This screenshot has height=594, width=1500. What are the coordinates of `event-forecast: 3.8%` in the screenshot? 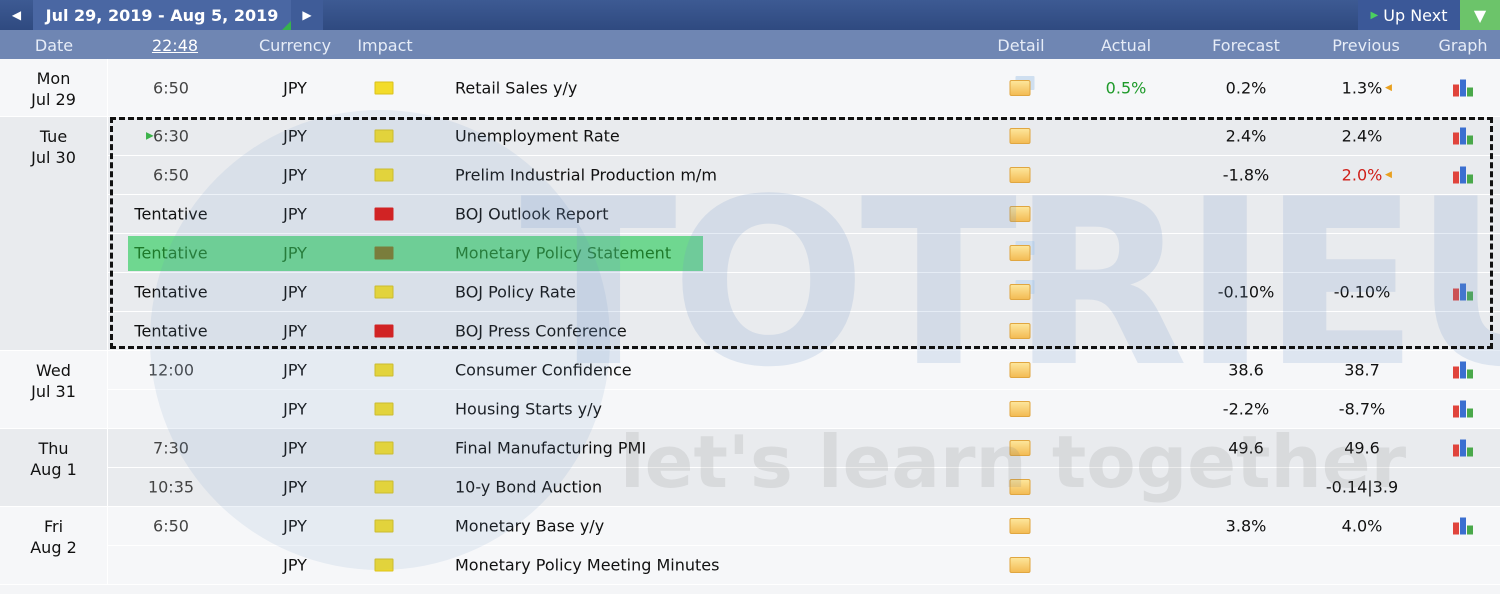 It's located at (1246, 526).